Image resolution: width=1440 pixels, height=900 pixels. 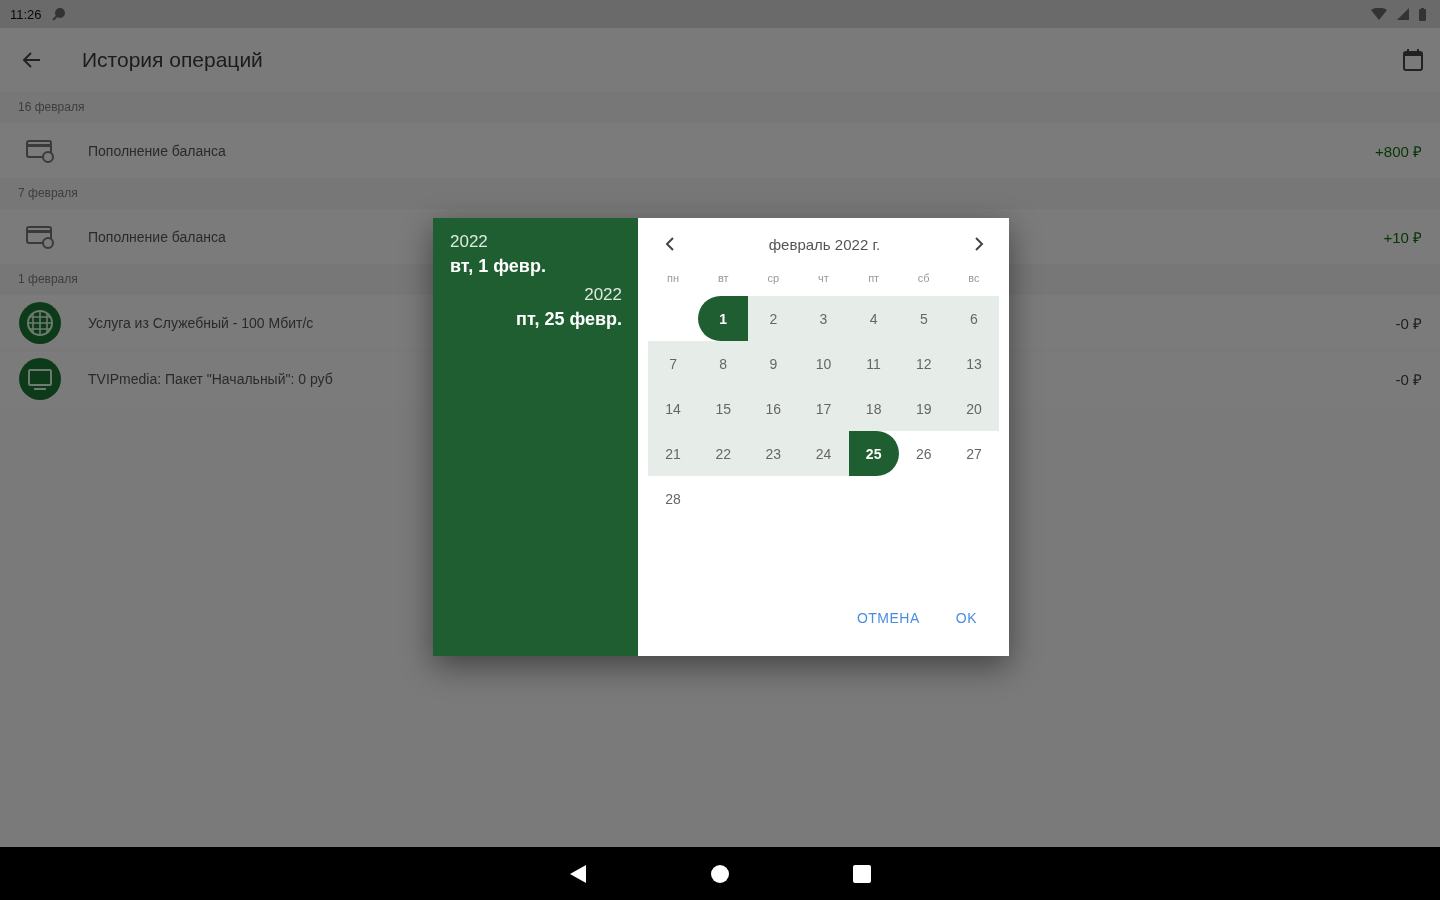 I want to click on operation-title: Услуга из Служебный - 100 Мбит/с, so click(x=201, y=322).